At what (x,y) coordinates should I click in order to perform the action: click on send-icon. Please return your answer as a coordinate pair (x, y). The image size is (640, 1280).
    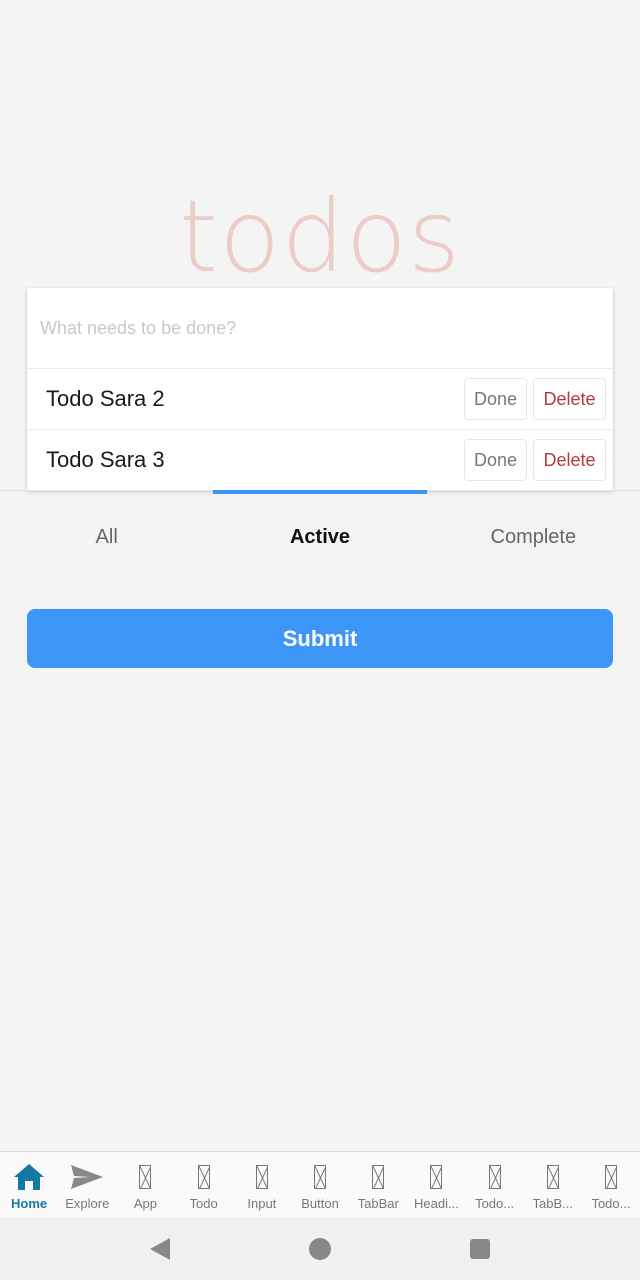
    Looking at the image, I should click on (87, 1177).